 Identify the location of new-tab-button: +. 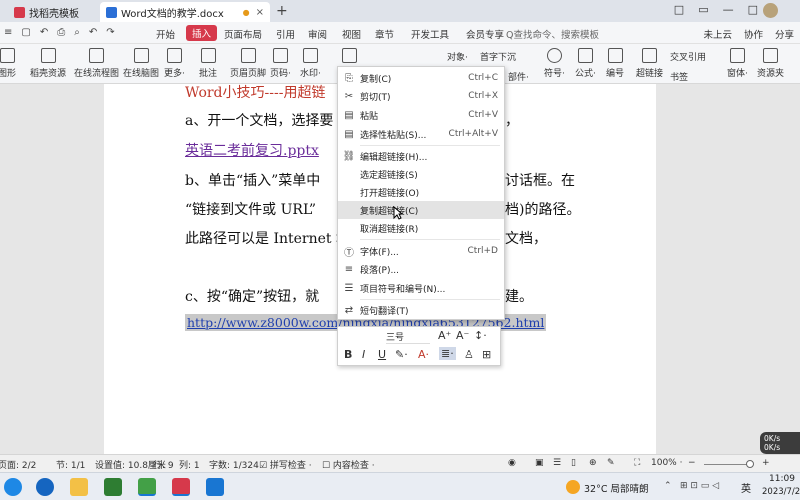
(282, 11).